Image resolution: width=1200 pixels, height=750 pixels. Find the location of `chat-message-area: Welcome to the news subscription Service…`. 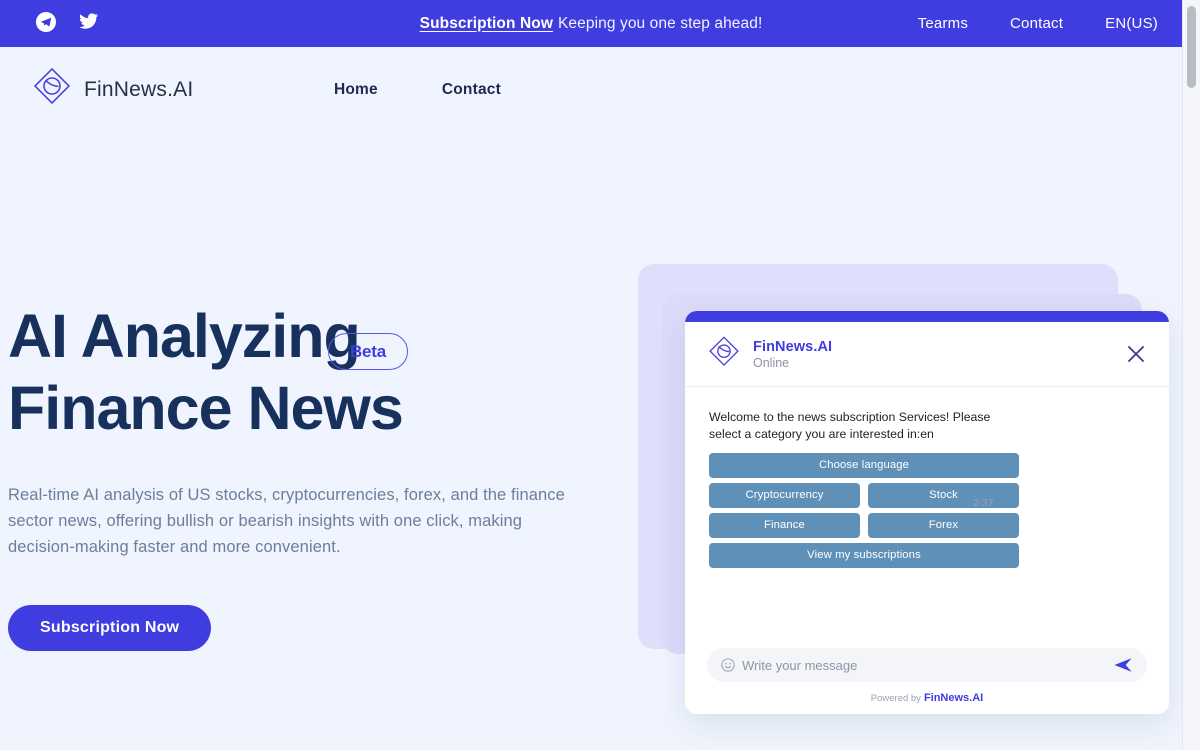

chat-message-area: Welcome to the news subscription Service… is located at coordinates (927, 517).